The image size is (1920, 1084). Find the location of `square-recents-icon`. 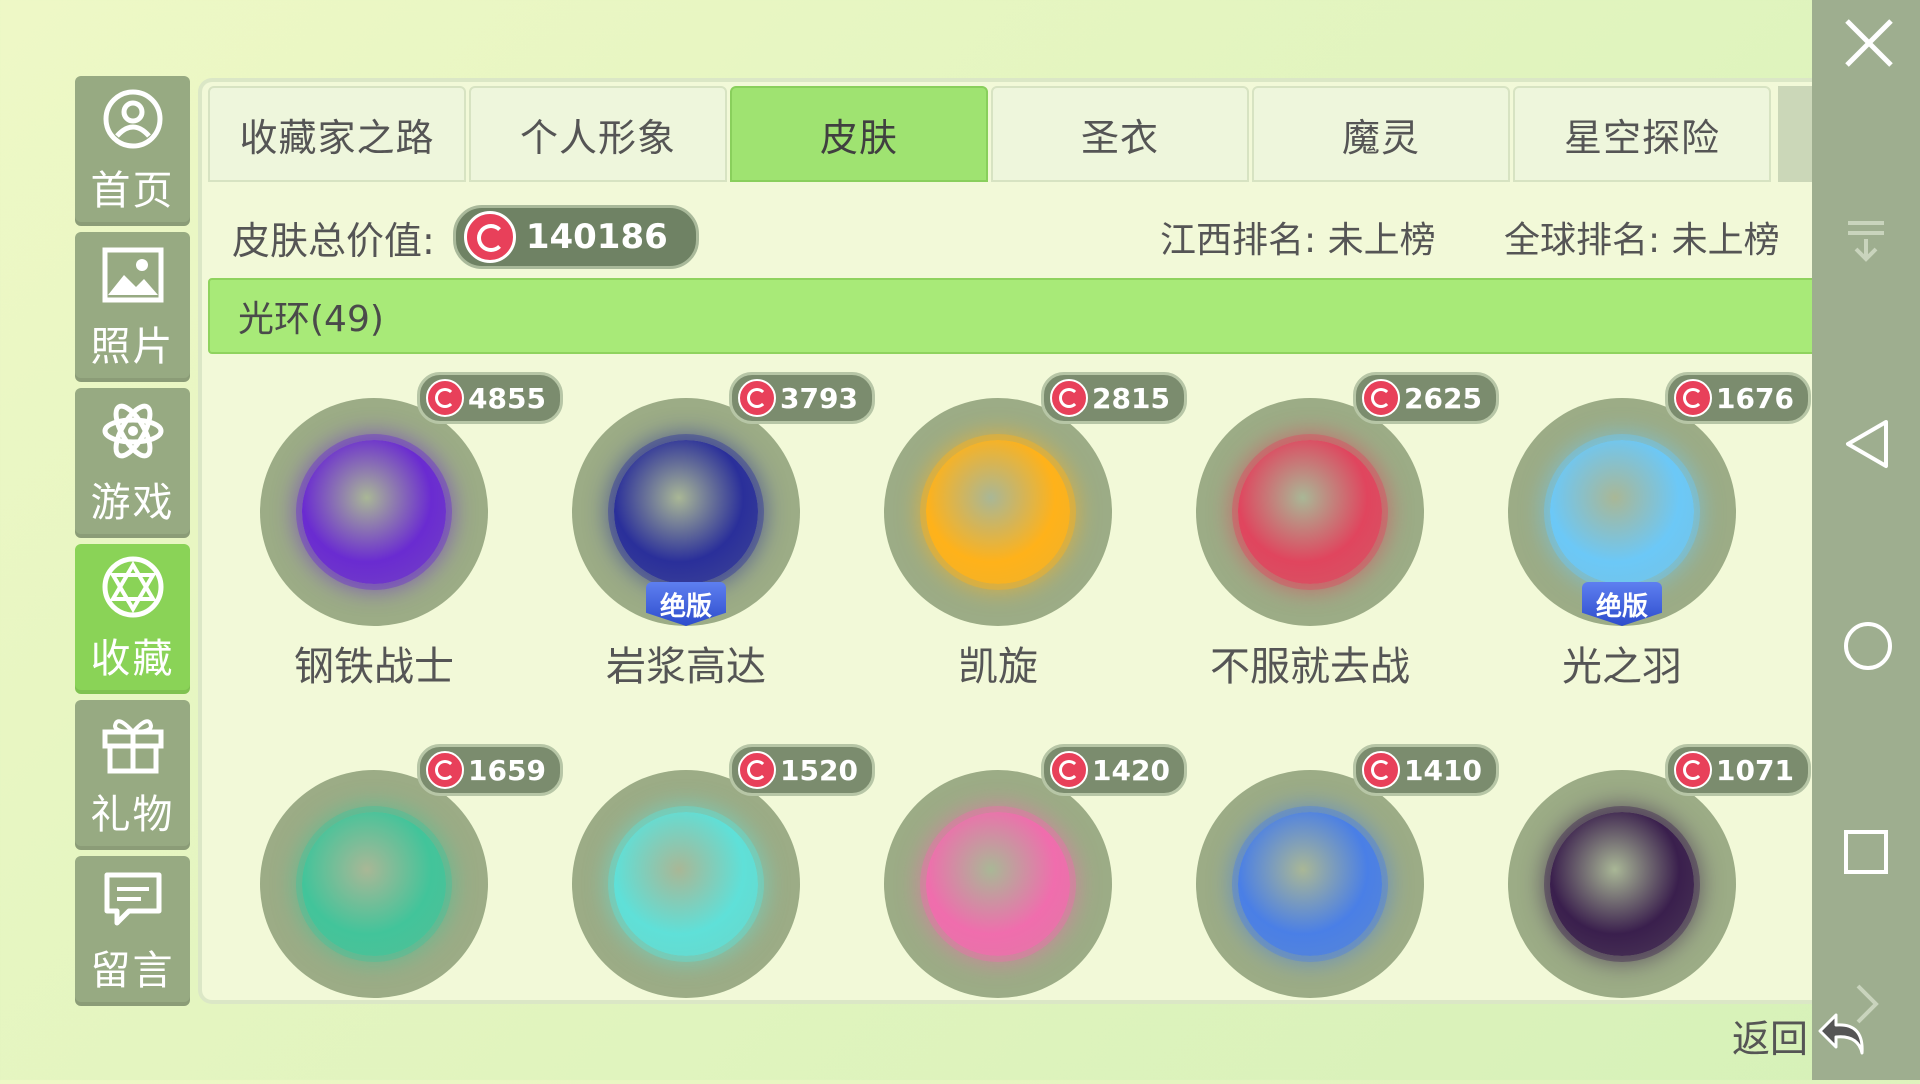

square-recents-icon is located at coordinates (1866, 852).